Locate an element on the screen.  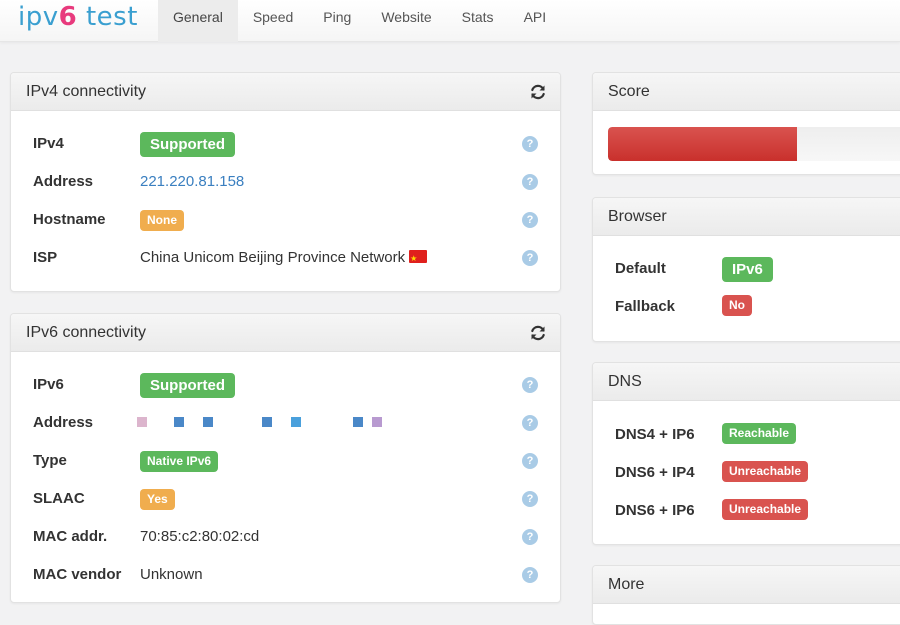
ipv6-row-mac: MAC addr. 70:85:c2:80:02:cd ? is located at coordinates (285, 537).